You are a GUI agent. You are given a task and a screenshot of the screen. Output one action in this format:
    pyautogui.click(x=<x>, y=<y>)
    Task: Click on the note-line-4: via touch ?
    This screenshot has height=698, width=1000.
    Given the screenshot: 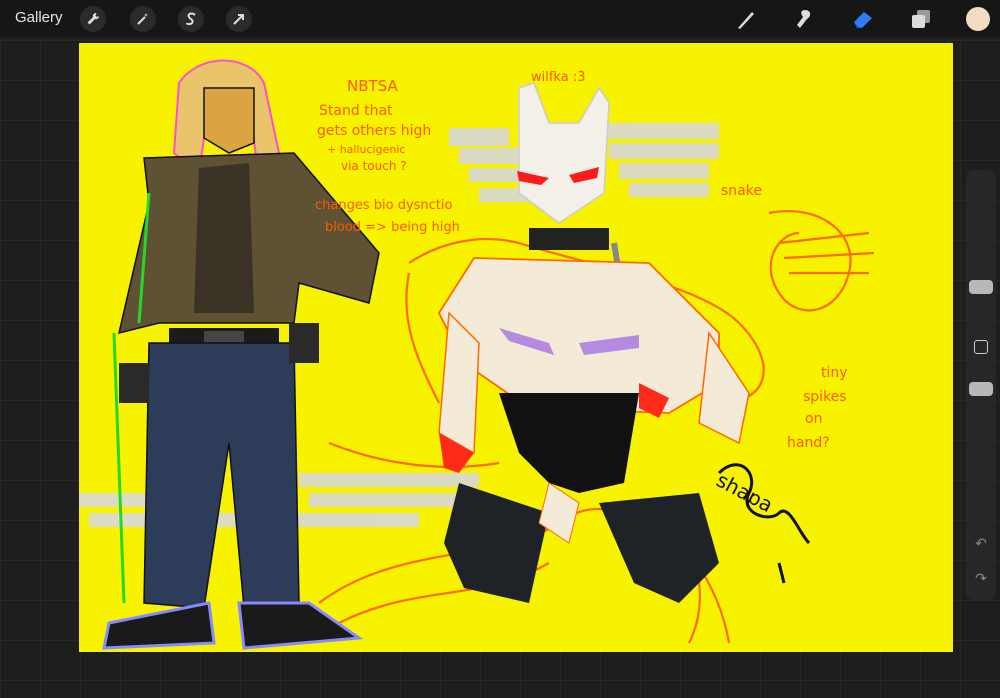 What is the action you would take?
    pyautogui.click(x=374, y=166)
    